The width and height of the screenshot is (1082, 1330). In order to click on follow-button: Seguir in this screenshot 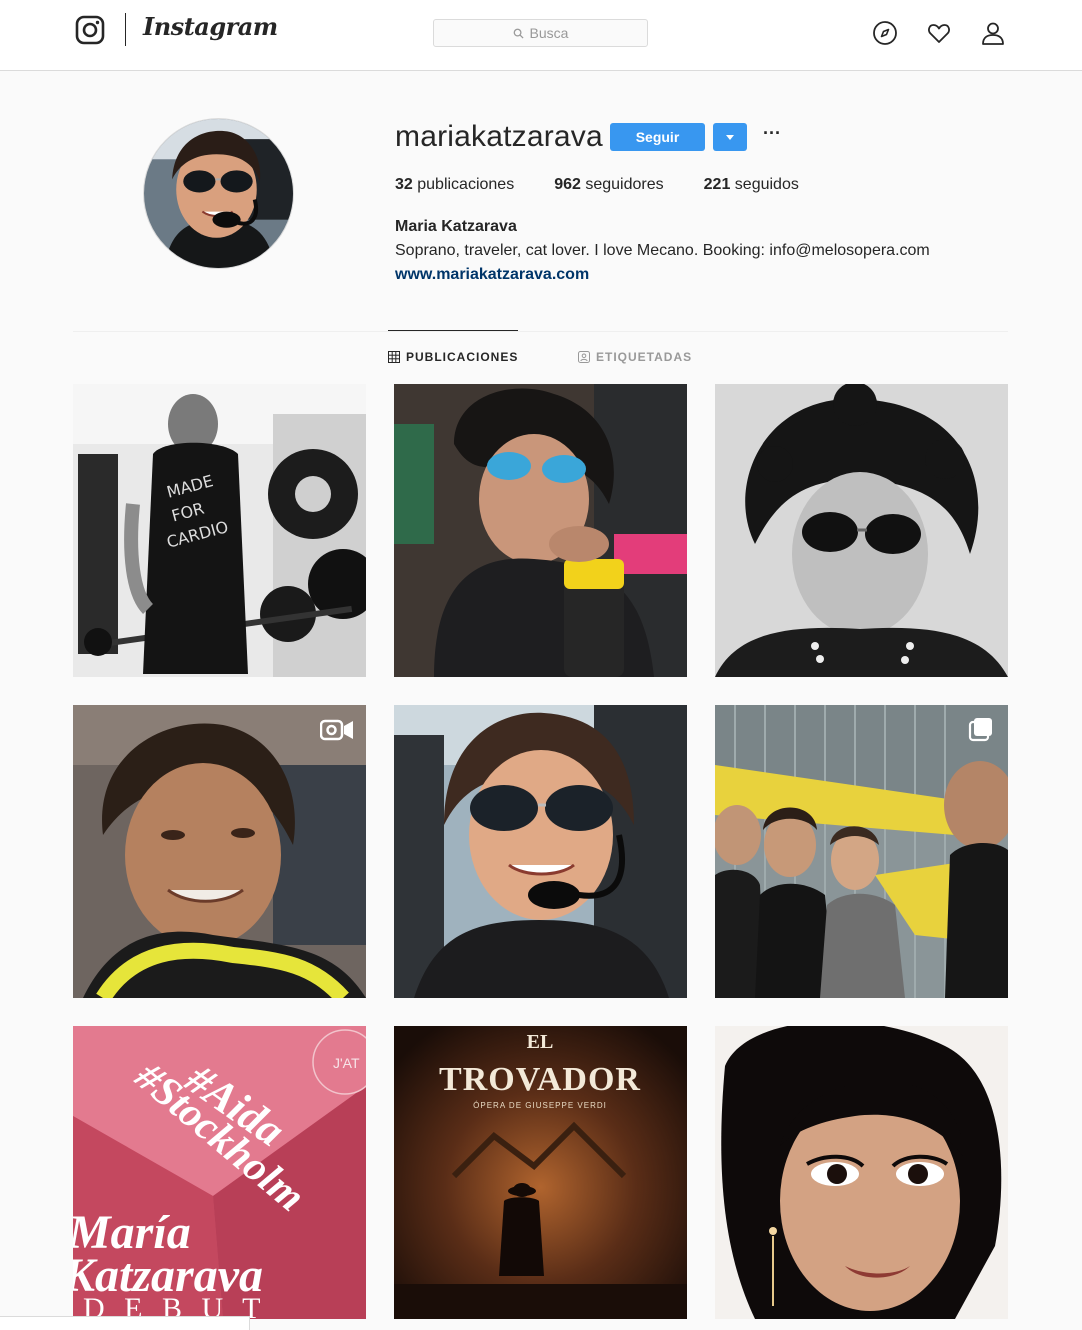, I will do `click(657, 137)`.